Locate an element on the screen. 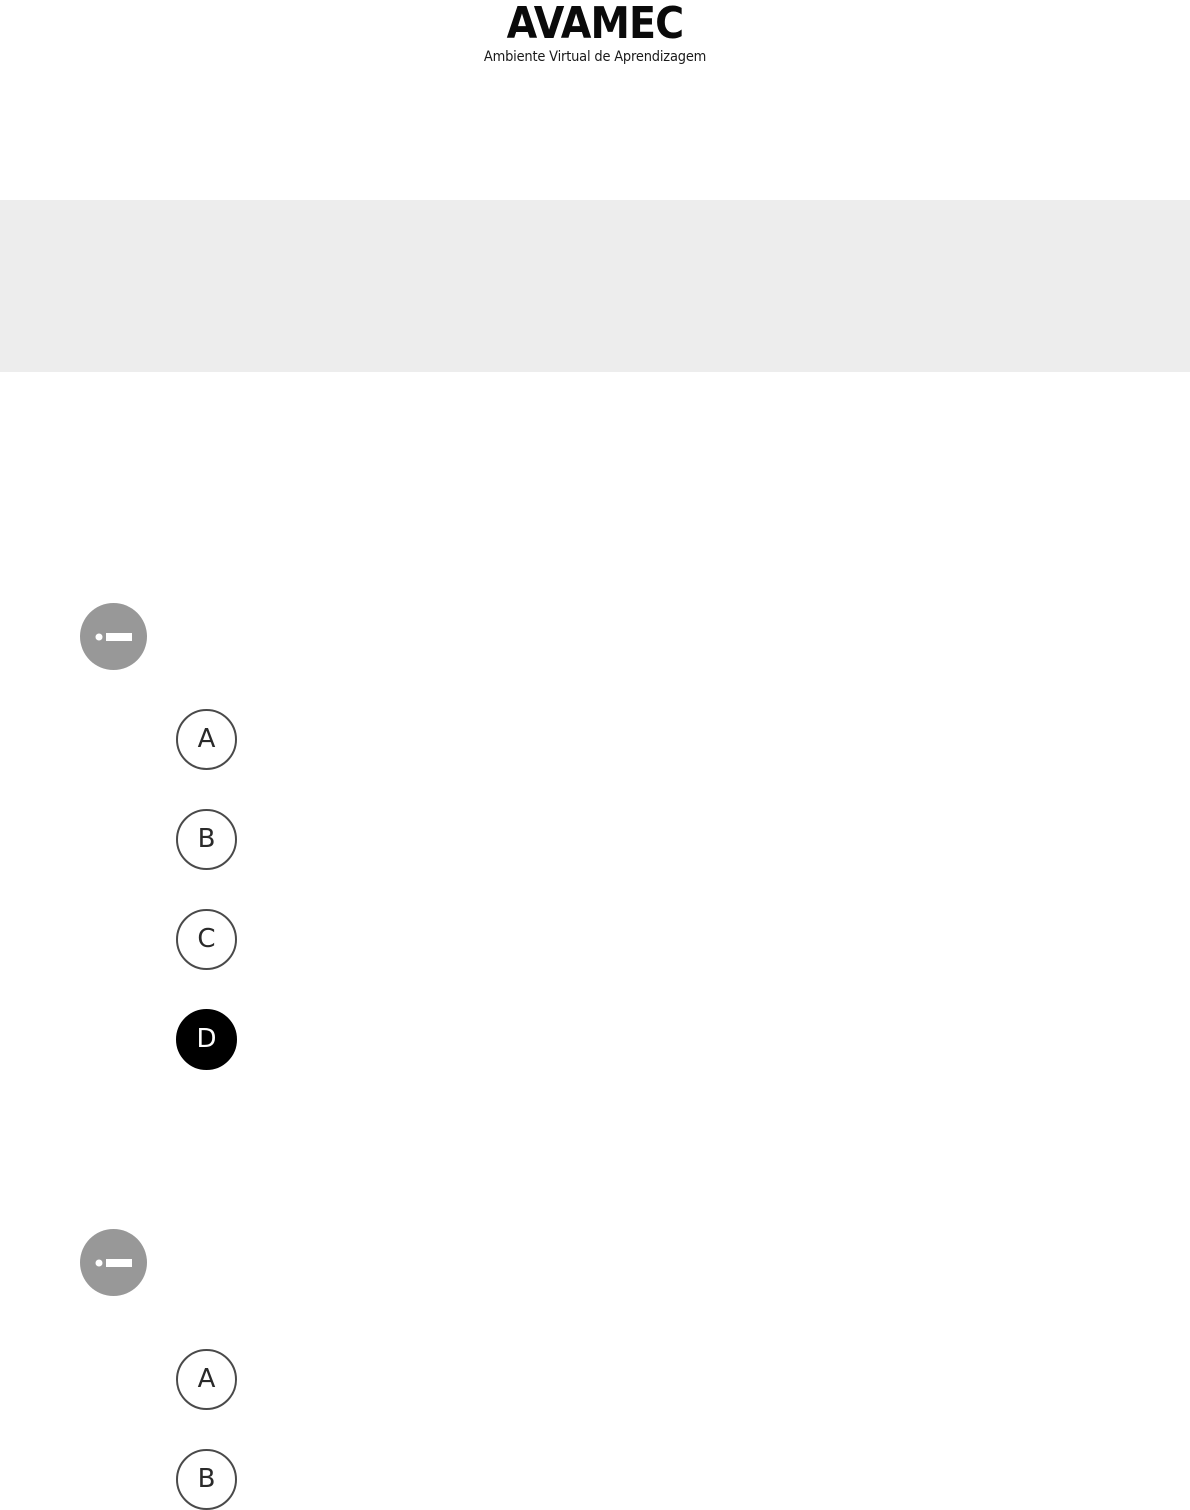 This screenshot has width=1190, height=1510. banner-area is located at coordinates (595, 286).